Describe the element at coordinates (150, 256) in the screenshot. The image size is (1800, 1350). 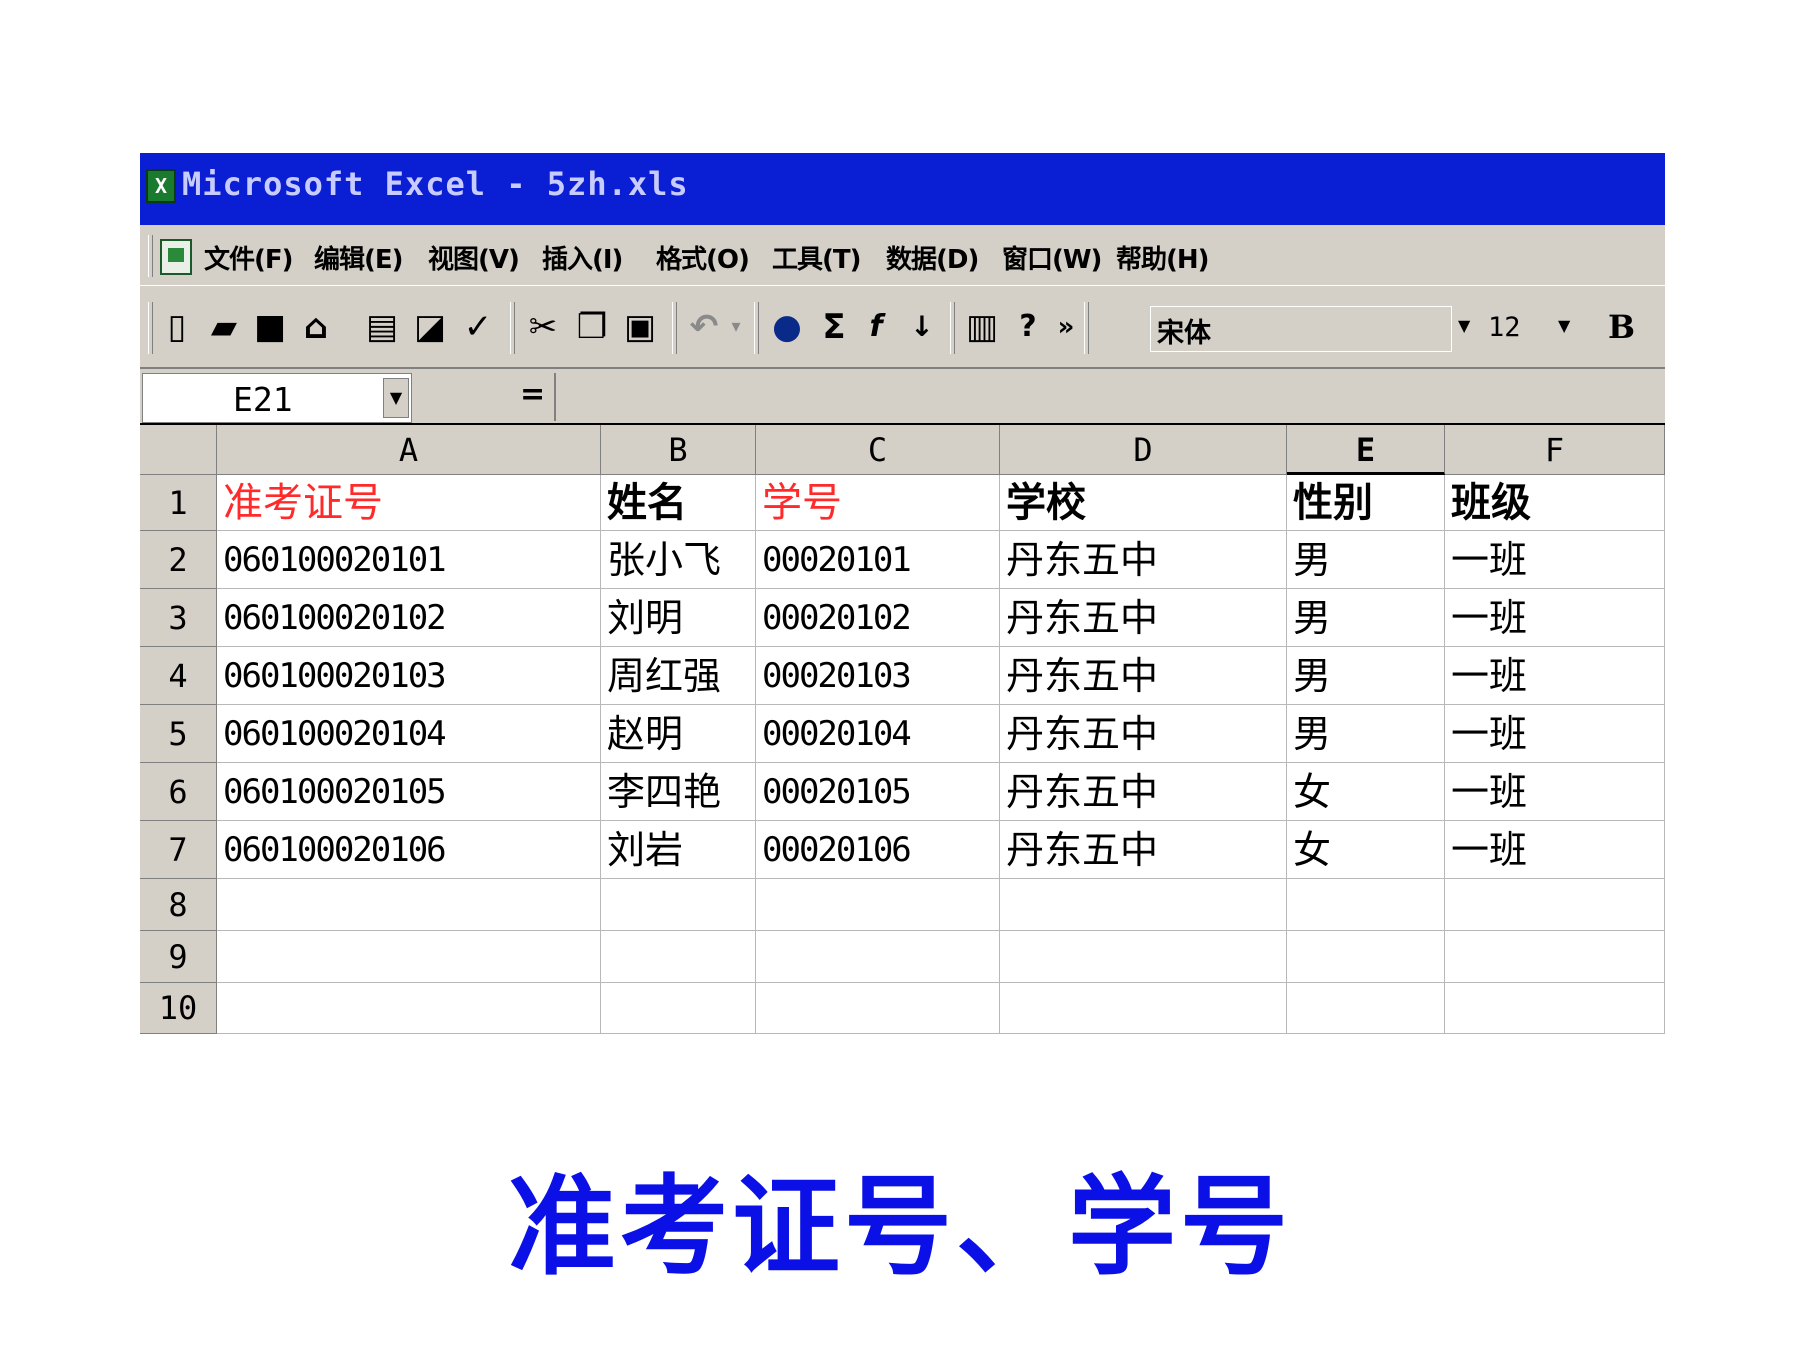
I see `menu-grip` at that location.